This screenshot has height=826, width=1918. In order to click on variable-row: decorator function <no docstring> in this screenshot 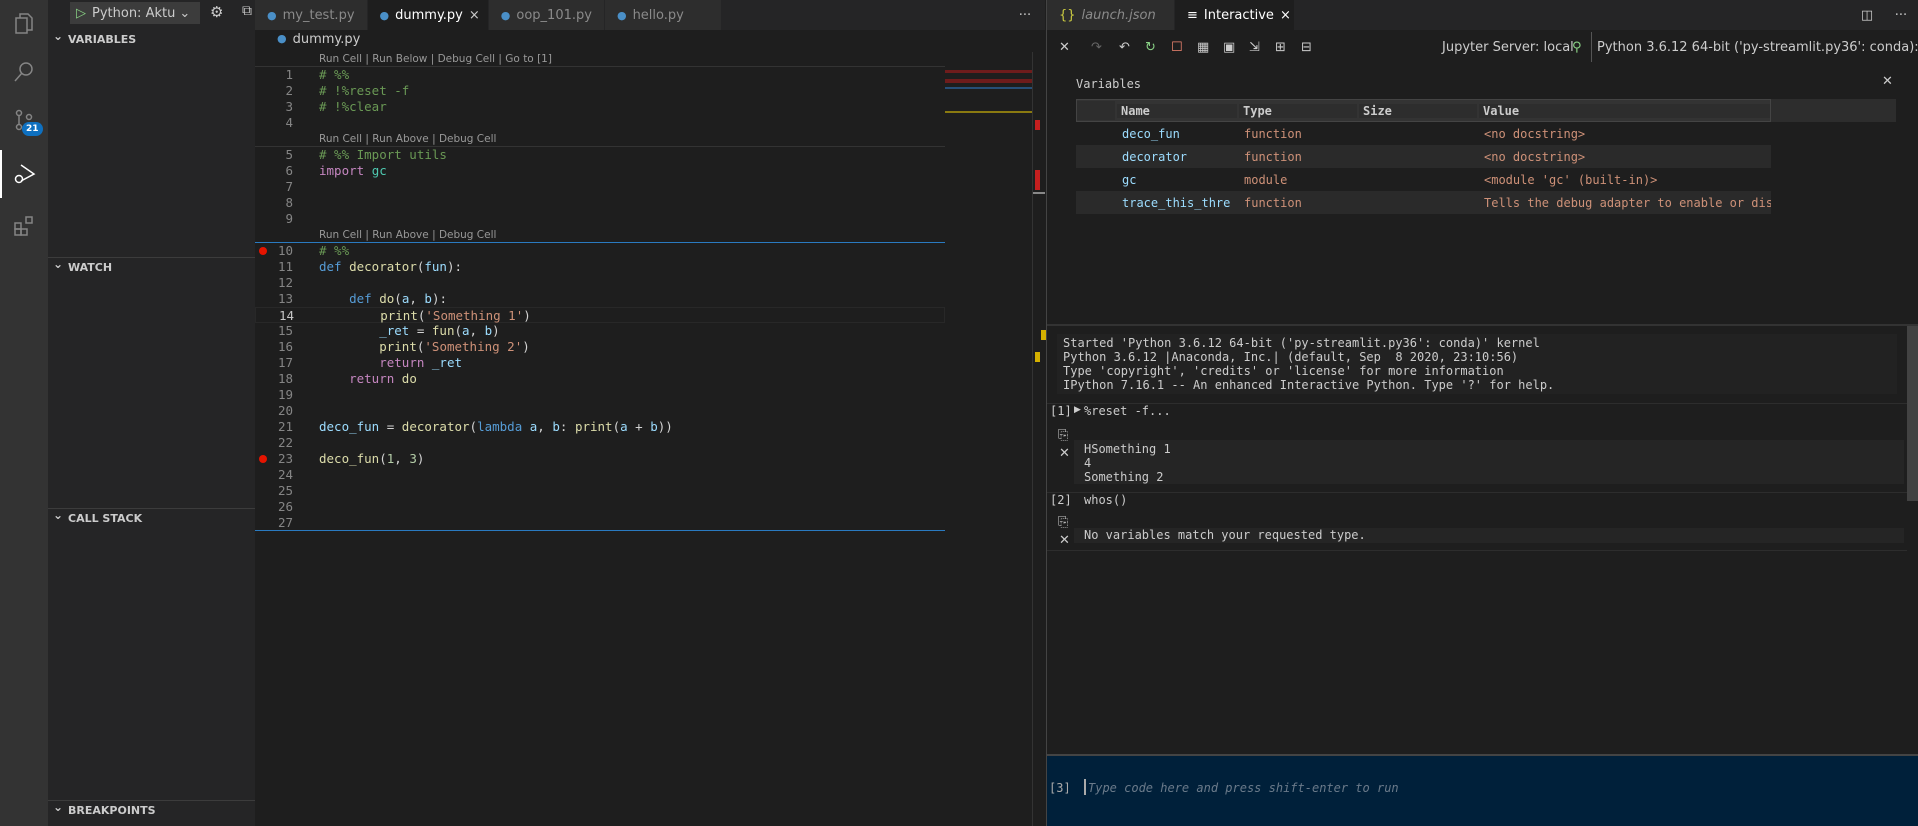, I will do `click(1423, 156)`.